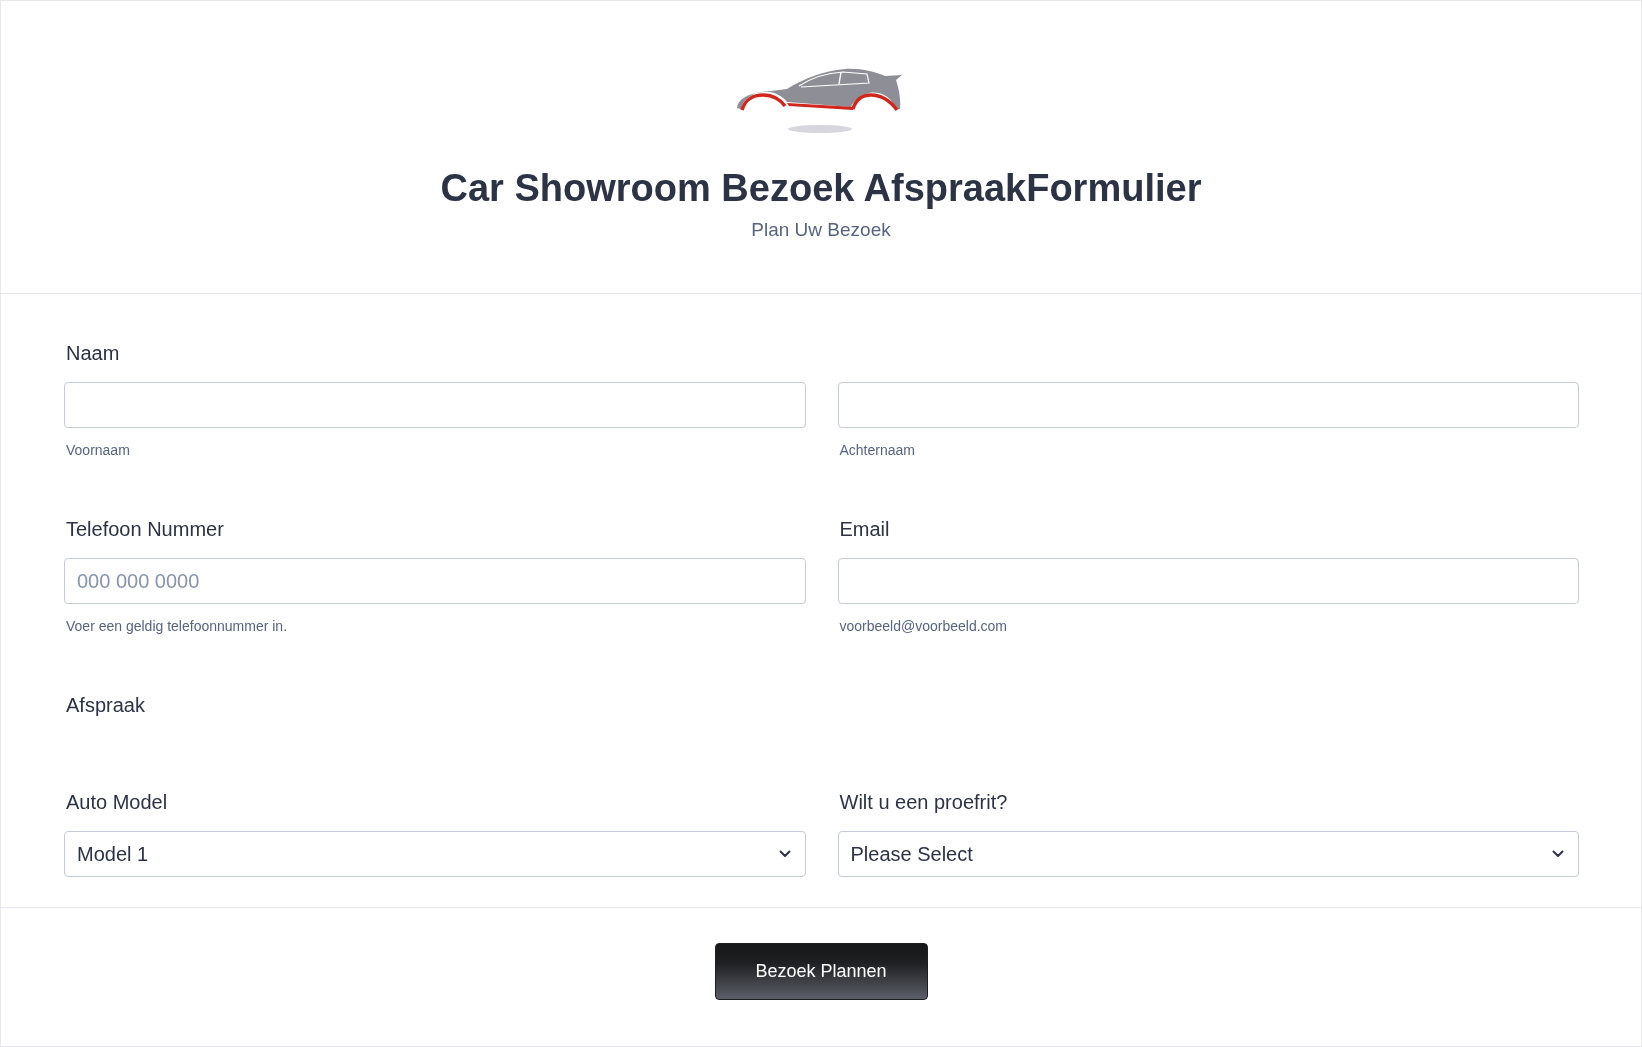 The image size is (1642, 1047). What do you see at coordinates (144, 529) in the screenshot?
I see `field-label: Telefoon Nummer` at bounding box center [144, 529].